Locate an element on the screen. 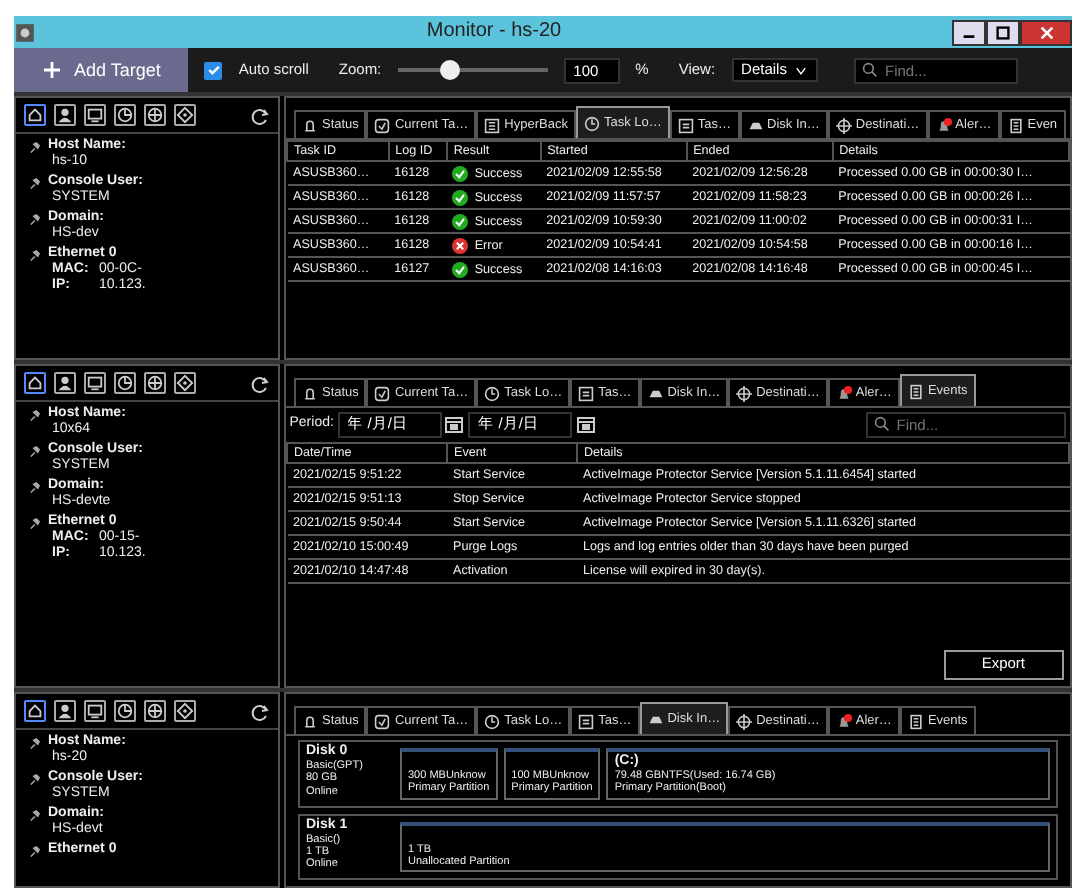  window-title: Monitor - hs-20 is located at coordinates (494, 32).